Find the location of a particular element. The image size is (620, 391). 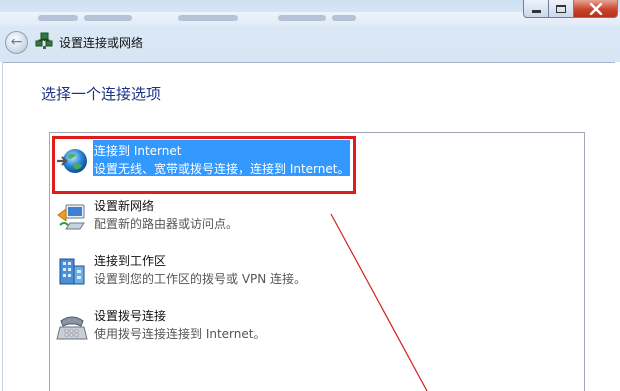

option-connect-workplace: 连接到工作区 设置到您的工作区的拨号或 VPN 连接。 is located at coordinates (316, 272).